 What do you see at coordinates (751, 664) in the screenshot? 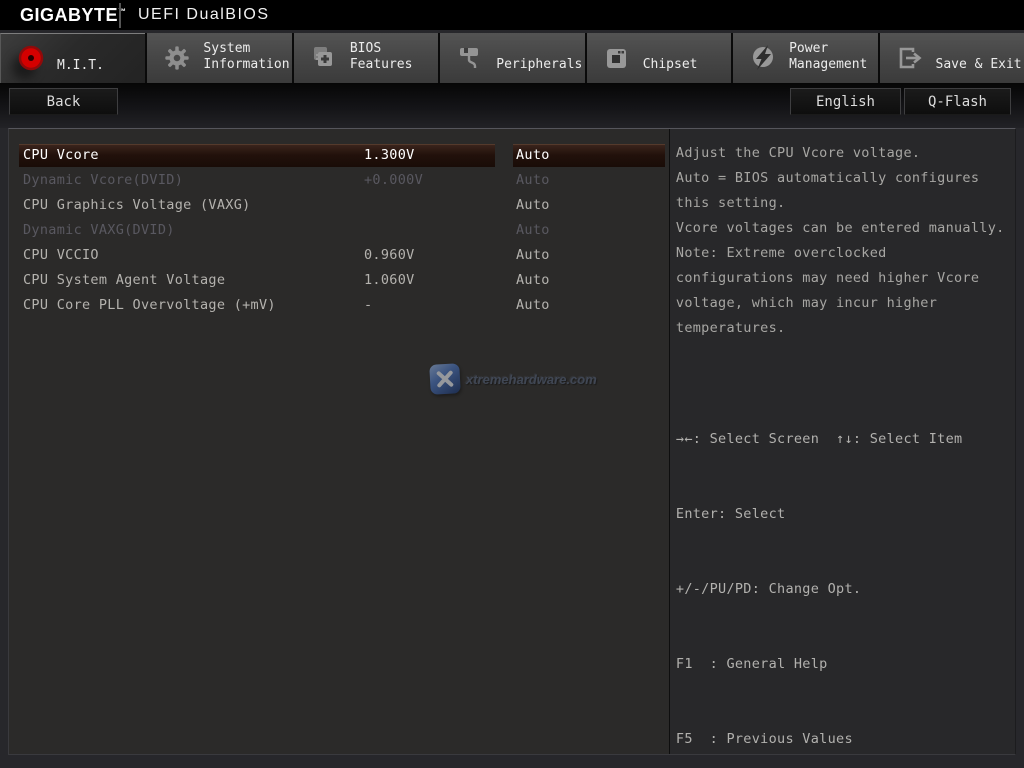
I see `shortcut-line: F1 : General Help` at bounding box center [751, 664].